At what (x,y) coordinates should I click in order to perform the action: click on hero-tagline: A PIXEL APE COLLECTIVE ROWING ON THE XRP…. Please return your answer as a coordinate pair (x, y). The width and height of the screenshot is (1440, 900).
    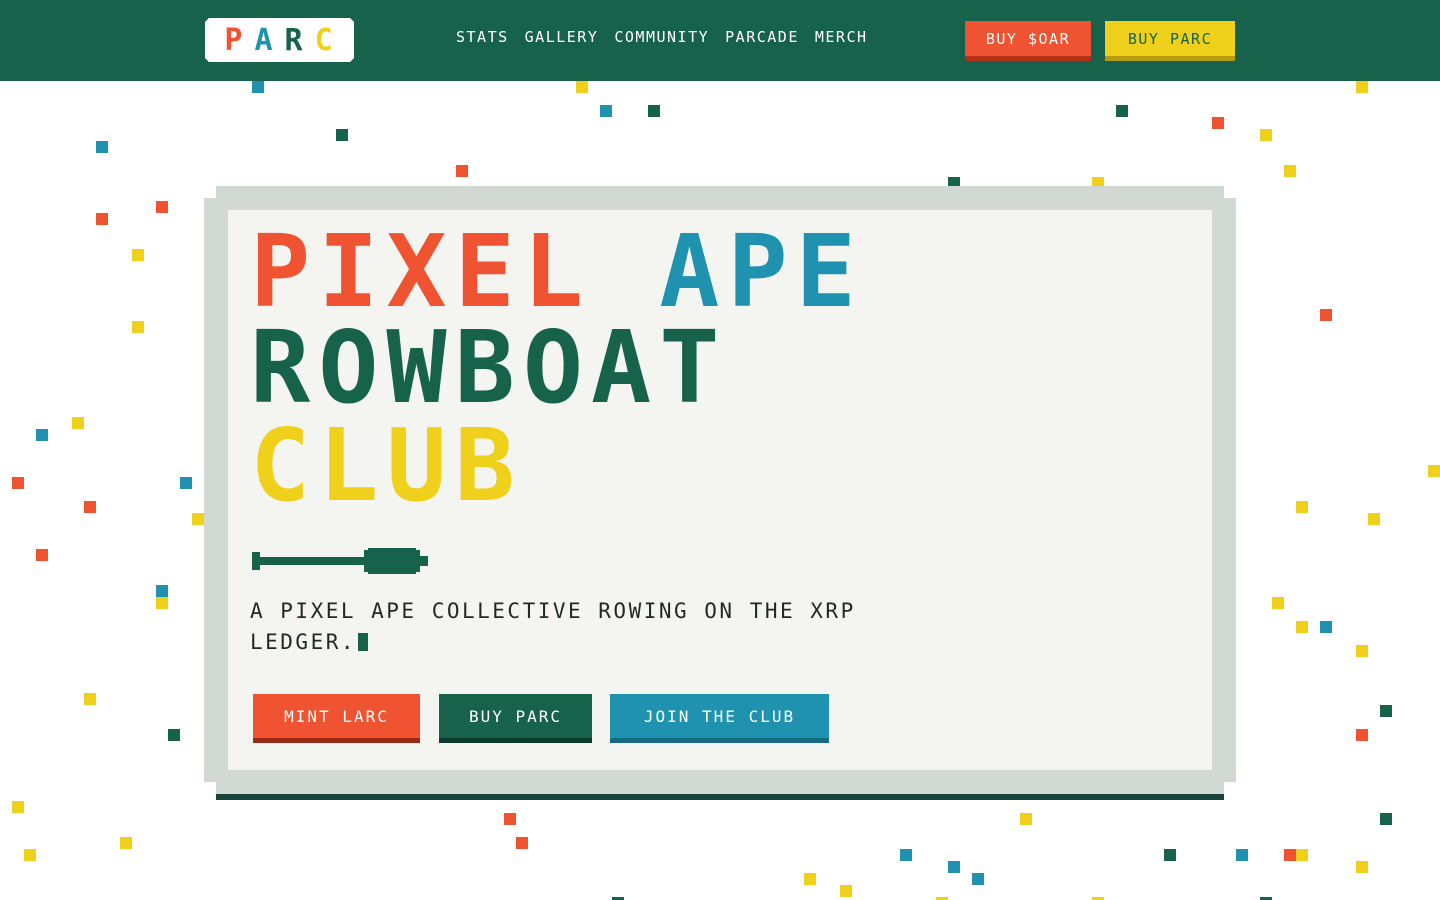
    Looking at the image, I should click on (590, 627).